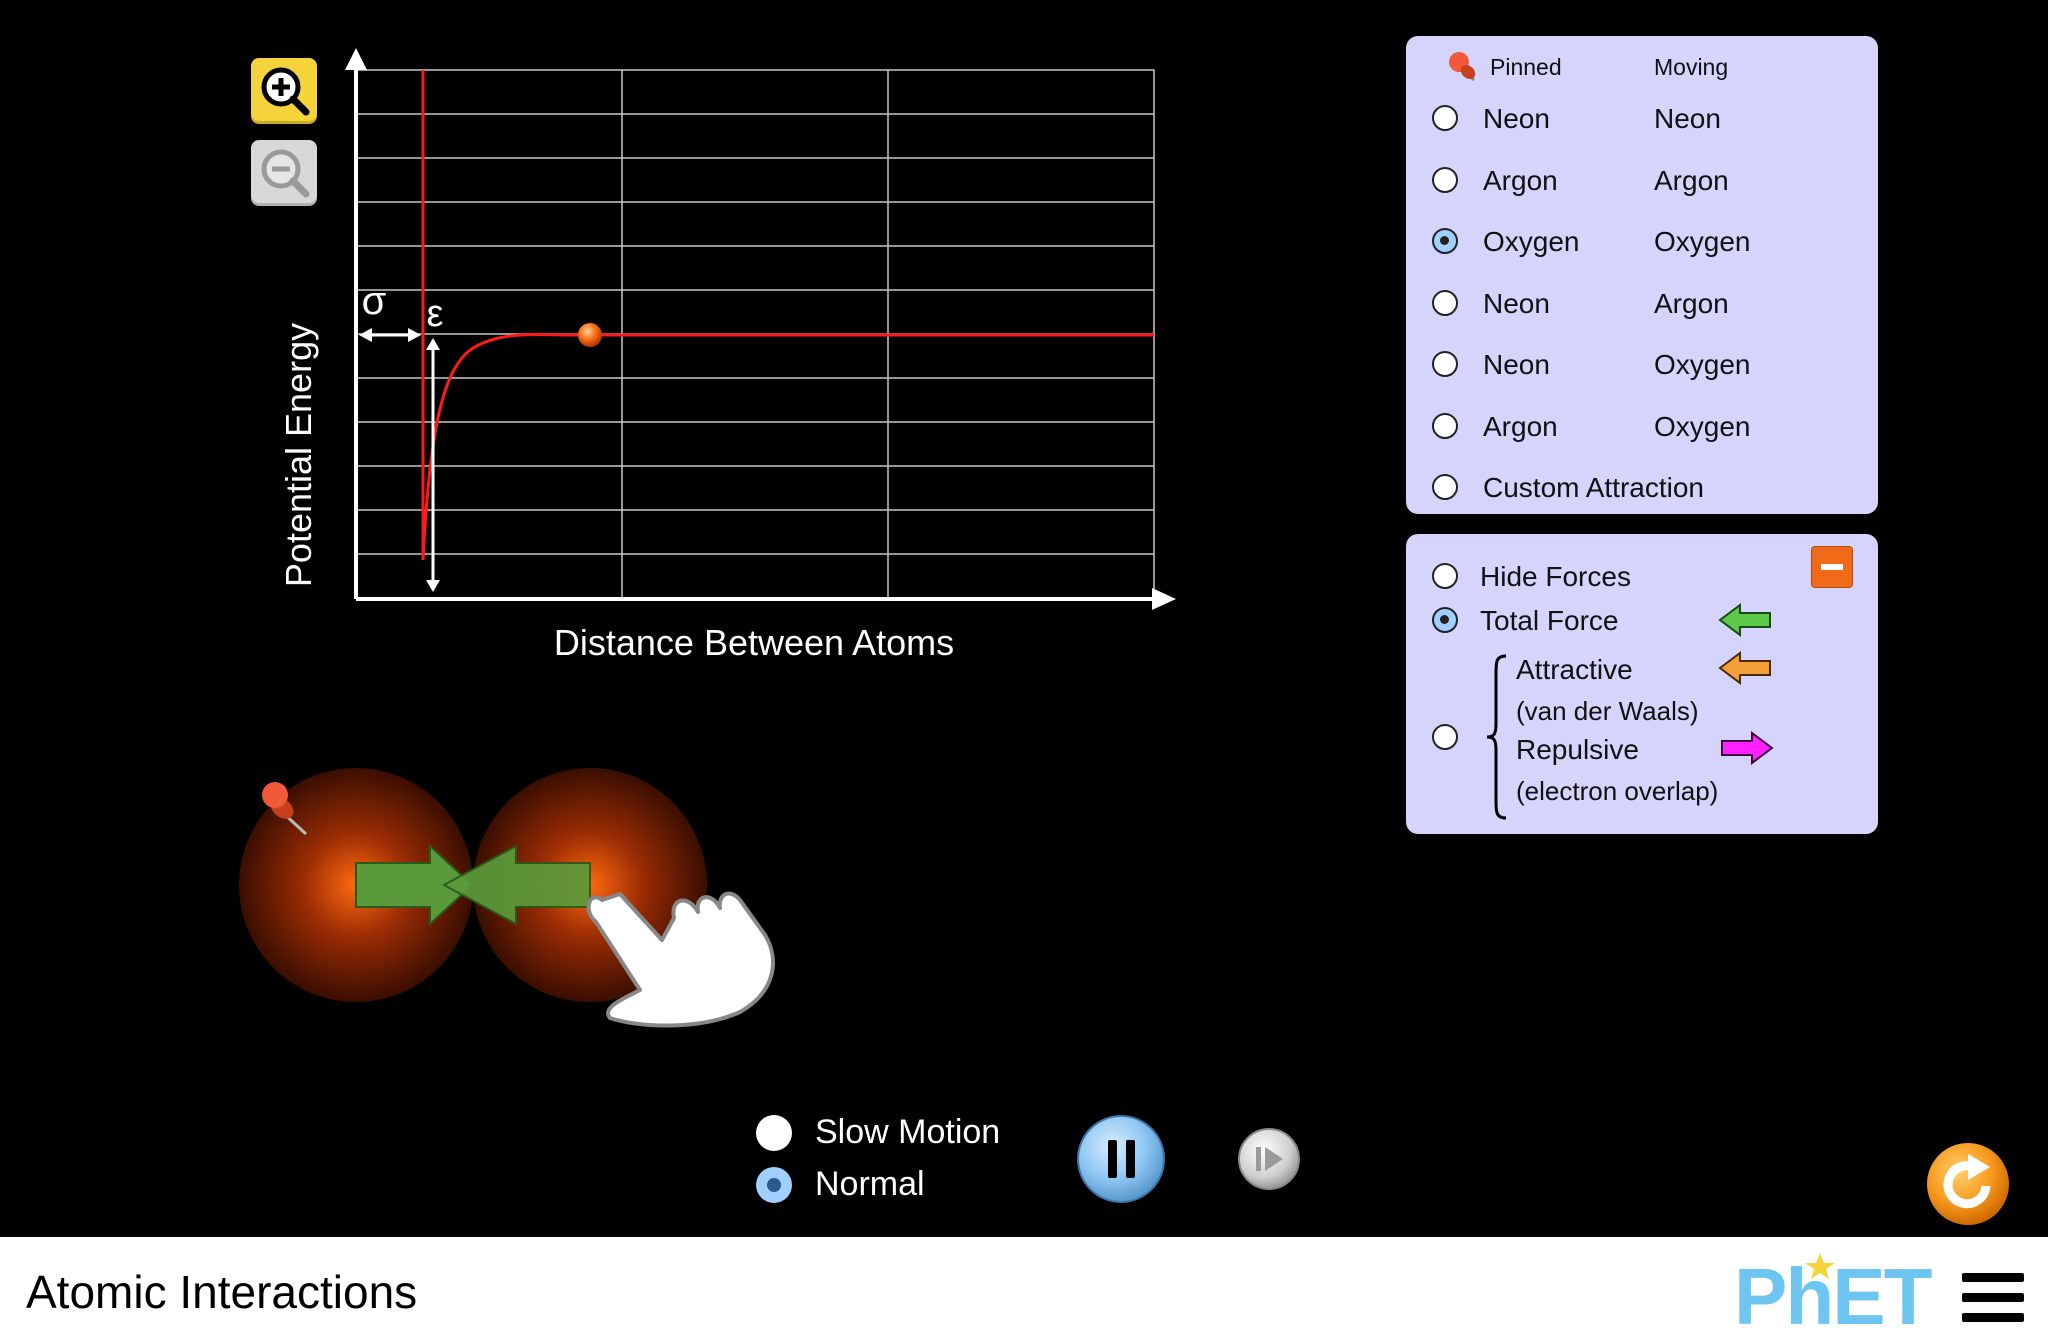 This screenshot has height=1344, width=2048. What do you see at coordinates (1445, 737) in the screenshot?
I see `component-forces-radio` at bounding box center [1445, 737].